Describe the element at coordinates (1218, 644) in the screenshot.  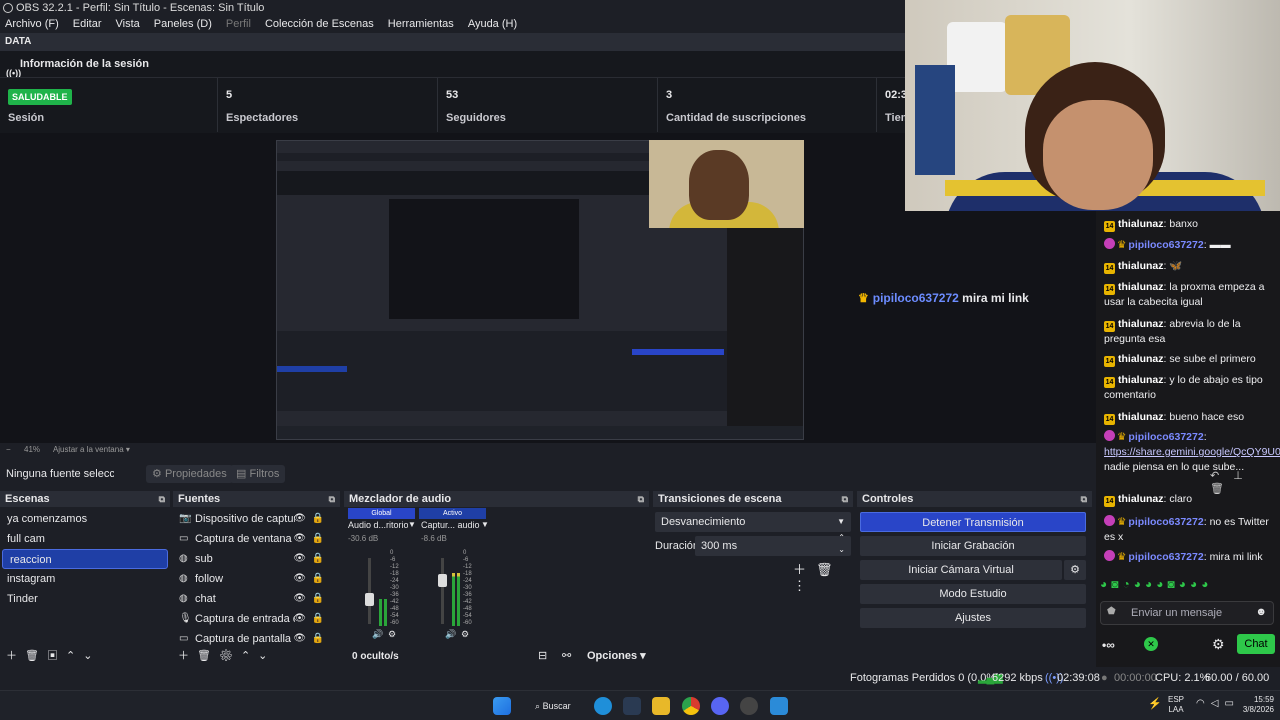
I see `chat-settings-gear-icon: ⚙` at that location.